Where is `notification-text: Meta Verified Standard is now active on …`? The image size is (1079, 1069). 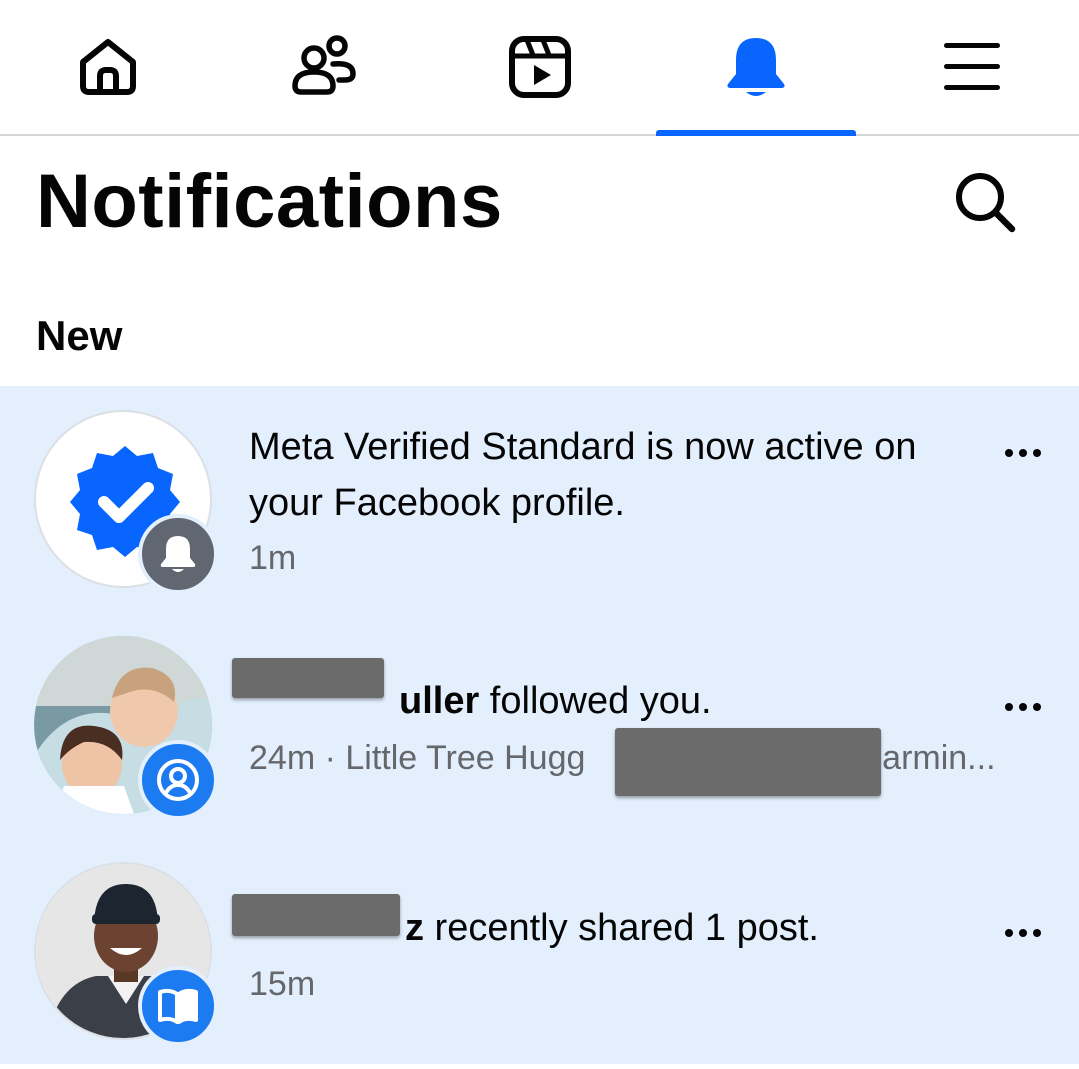
notification-text: Meta Verified Standard is now active on … is located at coordinates (583, 475).